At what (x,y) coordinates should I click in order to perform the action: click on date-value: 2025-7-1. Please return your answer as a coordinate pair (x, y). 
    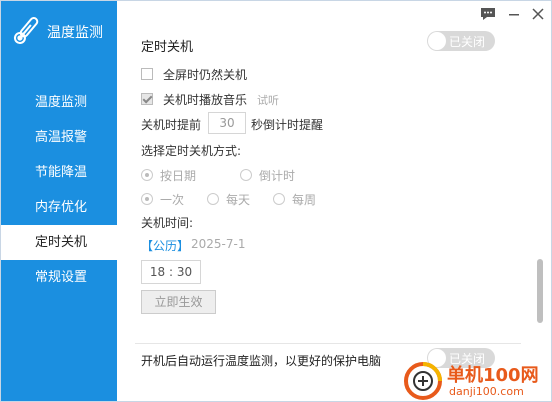
    Looking at the image, I should click on (218, 244).